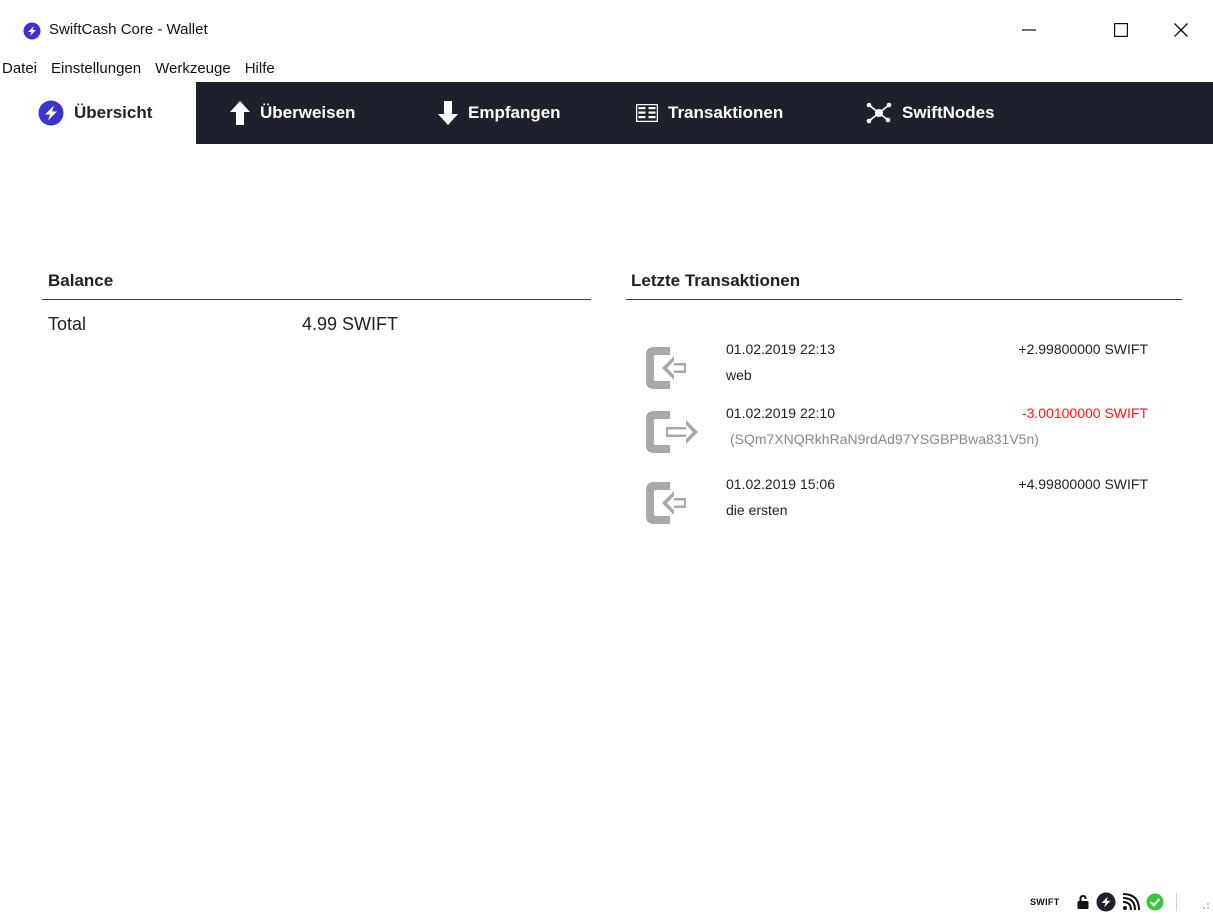 The width and height of the screenshot is (1213, 914). I want to click on transaction-label: web, so click(739, 375).